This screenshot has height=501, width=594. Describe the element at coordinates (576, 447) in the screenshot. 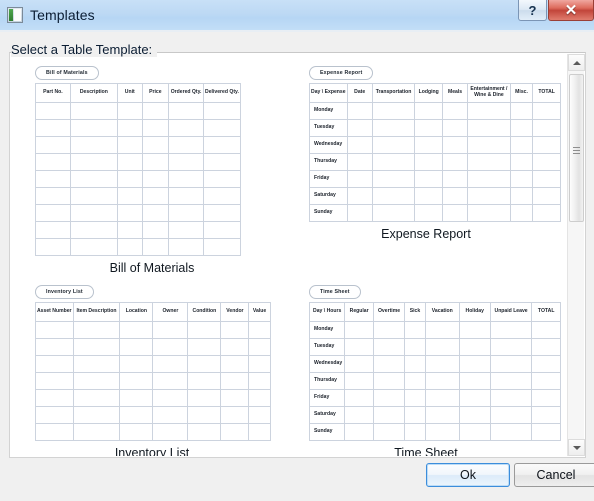

I see `scroll-down-arrow-button` at that location.